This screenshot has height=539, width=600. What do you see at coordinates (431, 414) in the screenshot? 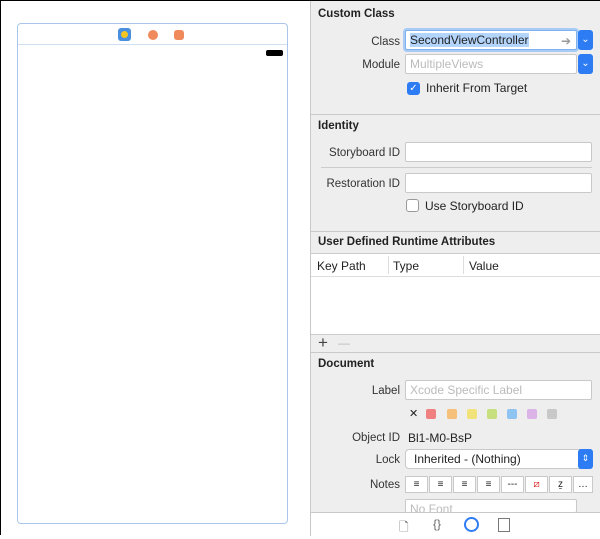
I see `color-label-red` at bounding box center [431, 414].